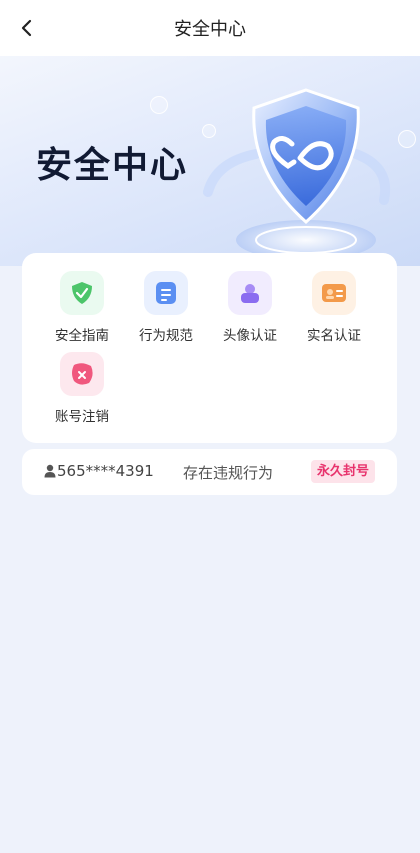 Image resolution: width=420 pixels, height=853 pixels. What do you see at coordinates (105, 471) in the screenshot?
I see `account-number: 565****4391` at bounding box center [105, 471].